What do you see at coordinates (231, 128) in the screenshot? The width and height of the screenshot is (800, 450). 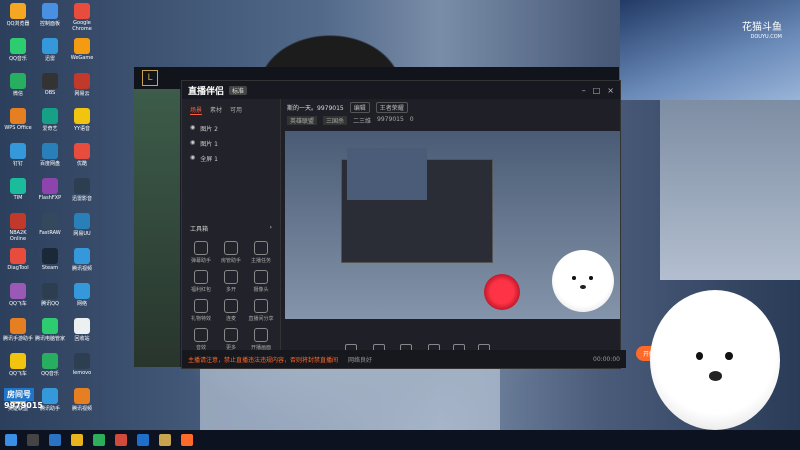 I see `scene-item: ◉ 图片 2` at bounding box center [231, 128].